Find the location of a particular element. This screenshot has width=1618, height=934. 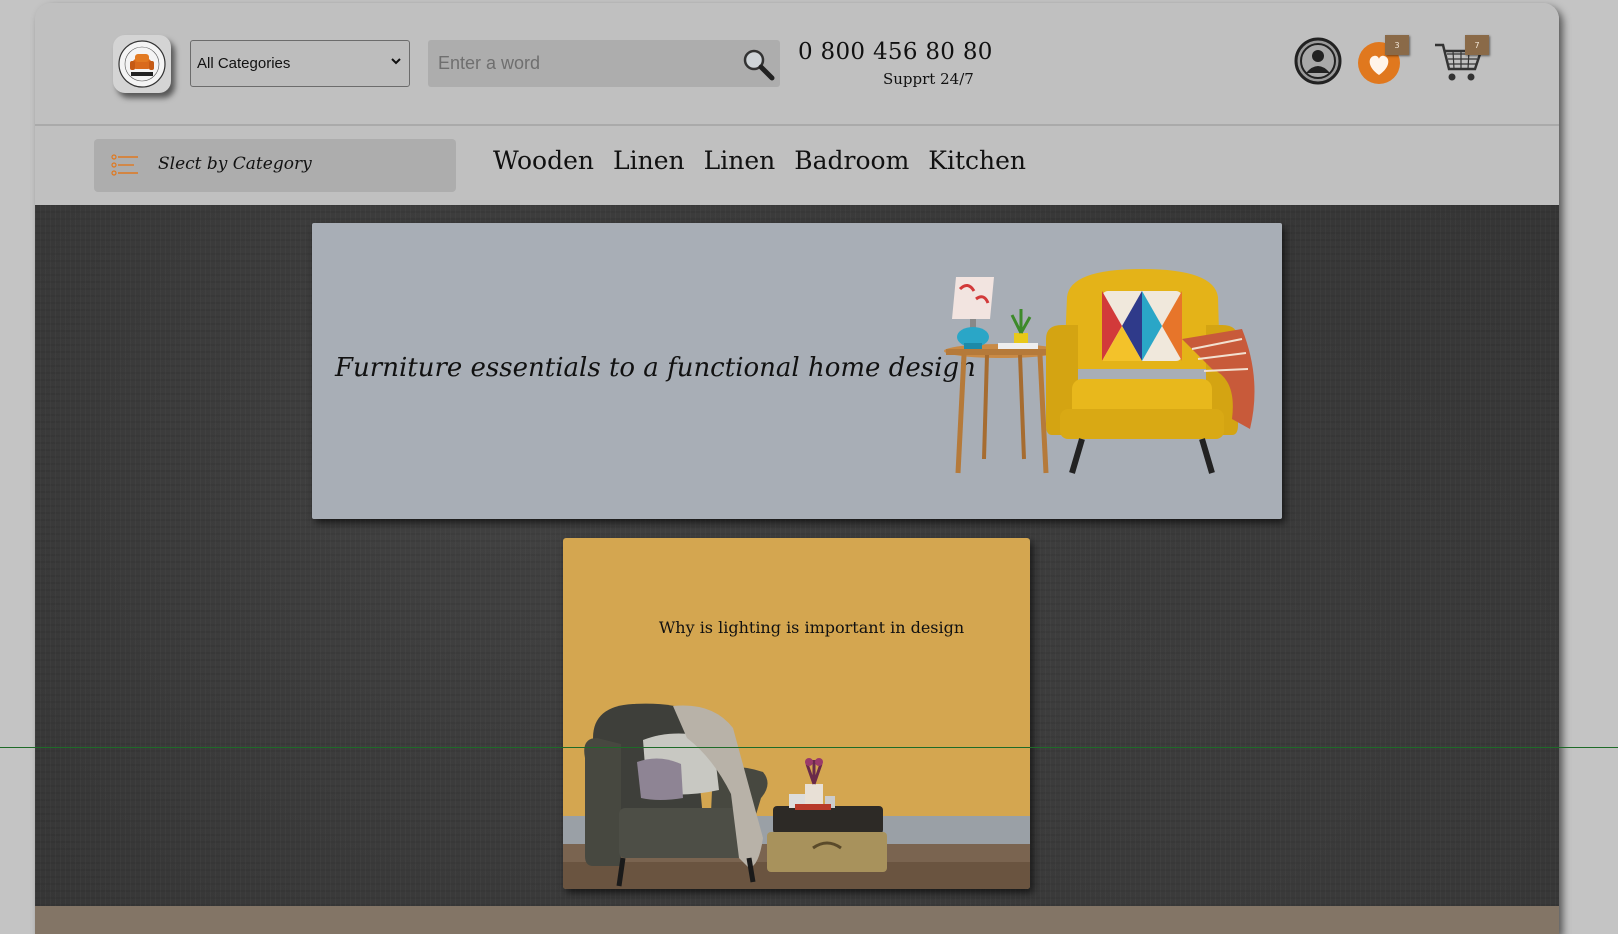

page-footer is located at coordinates (797, 920).